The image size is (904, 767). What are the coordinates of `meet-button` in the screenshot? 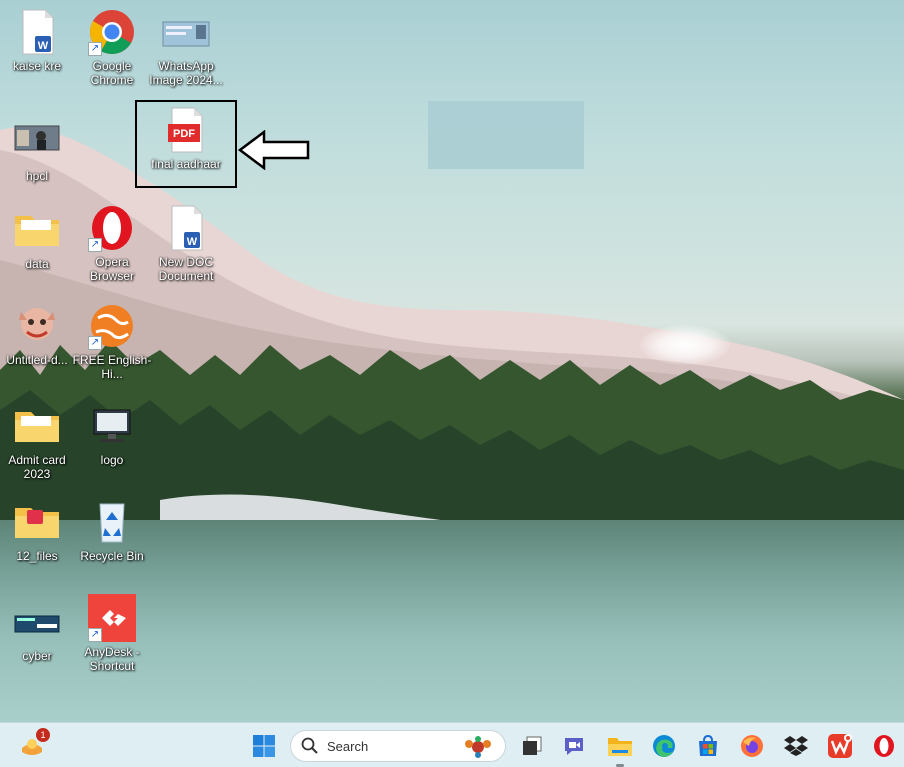 It's located at (574, 746).